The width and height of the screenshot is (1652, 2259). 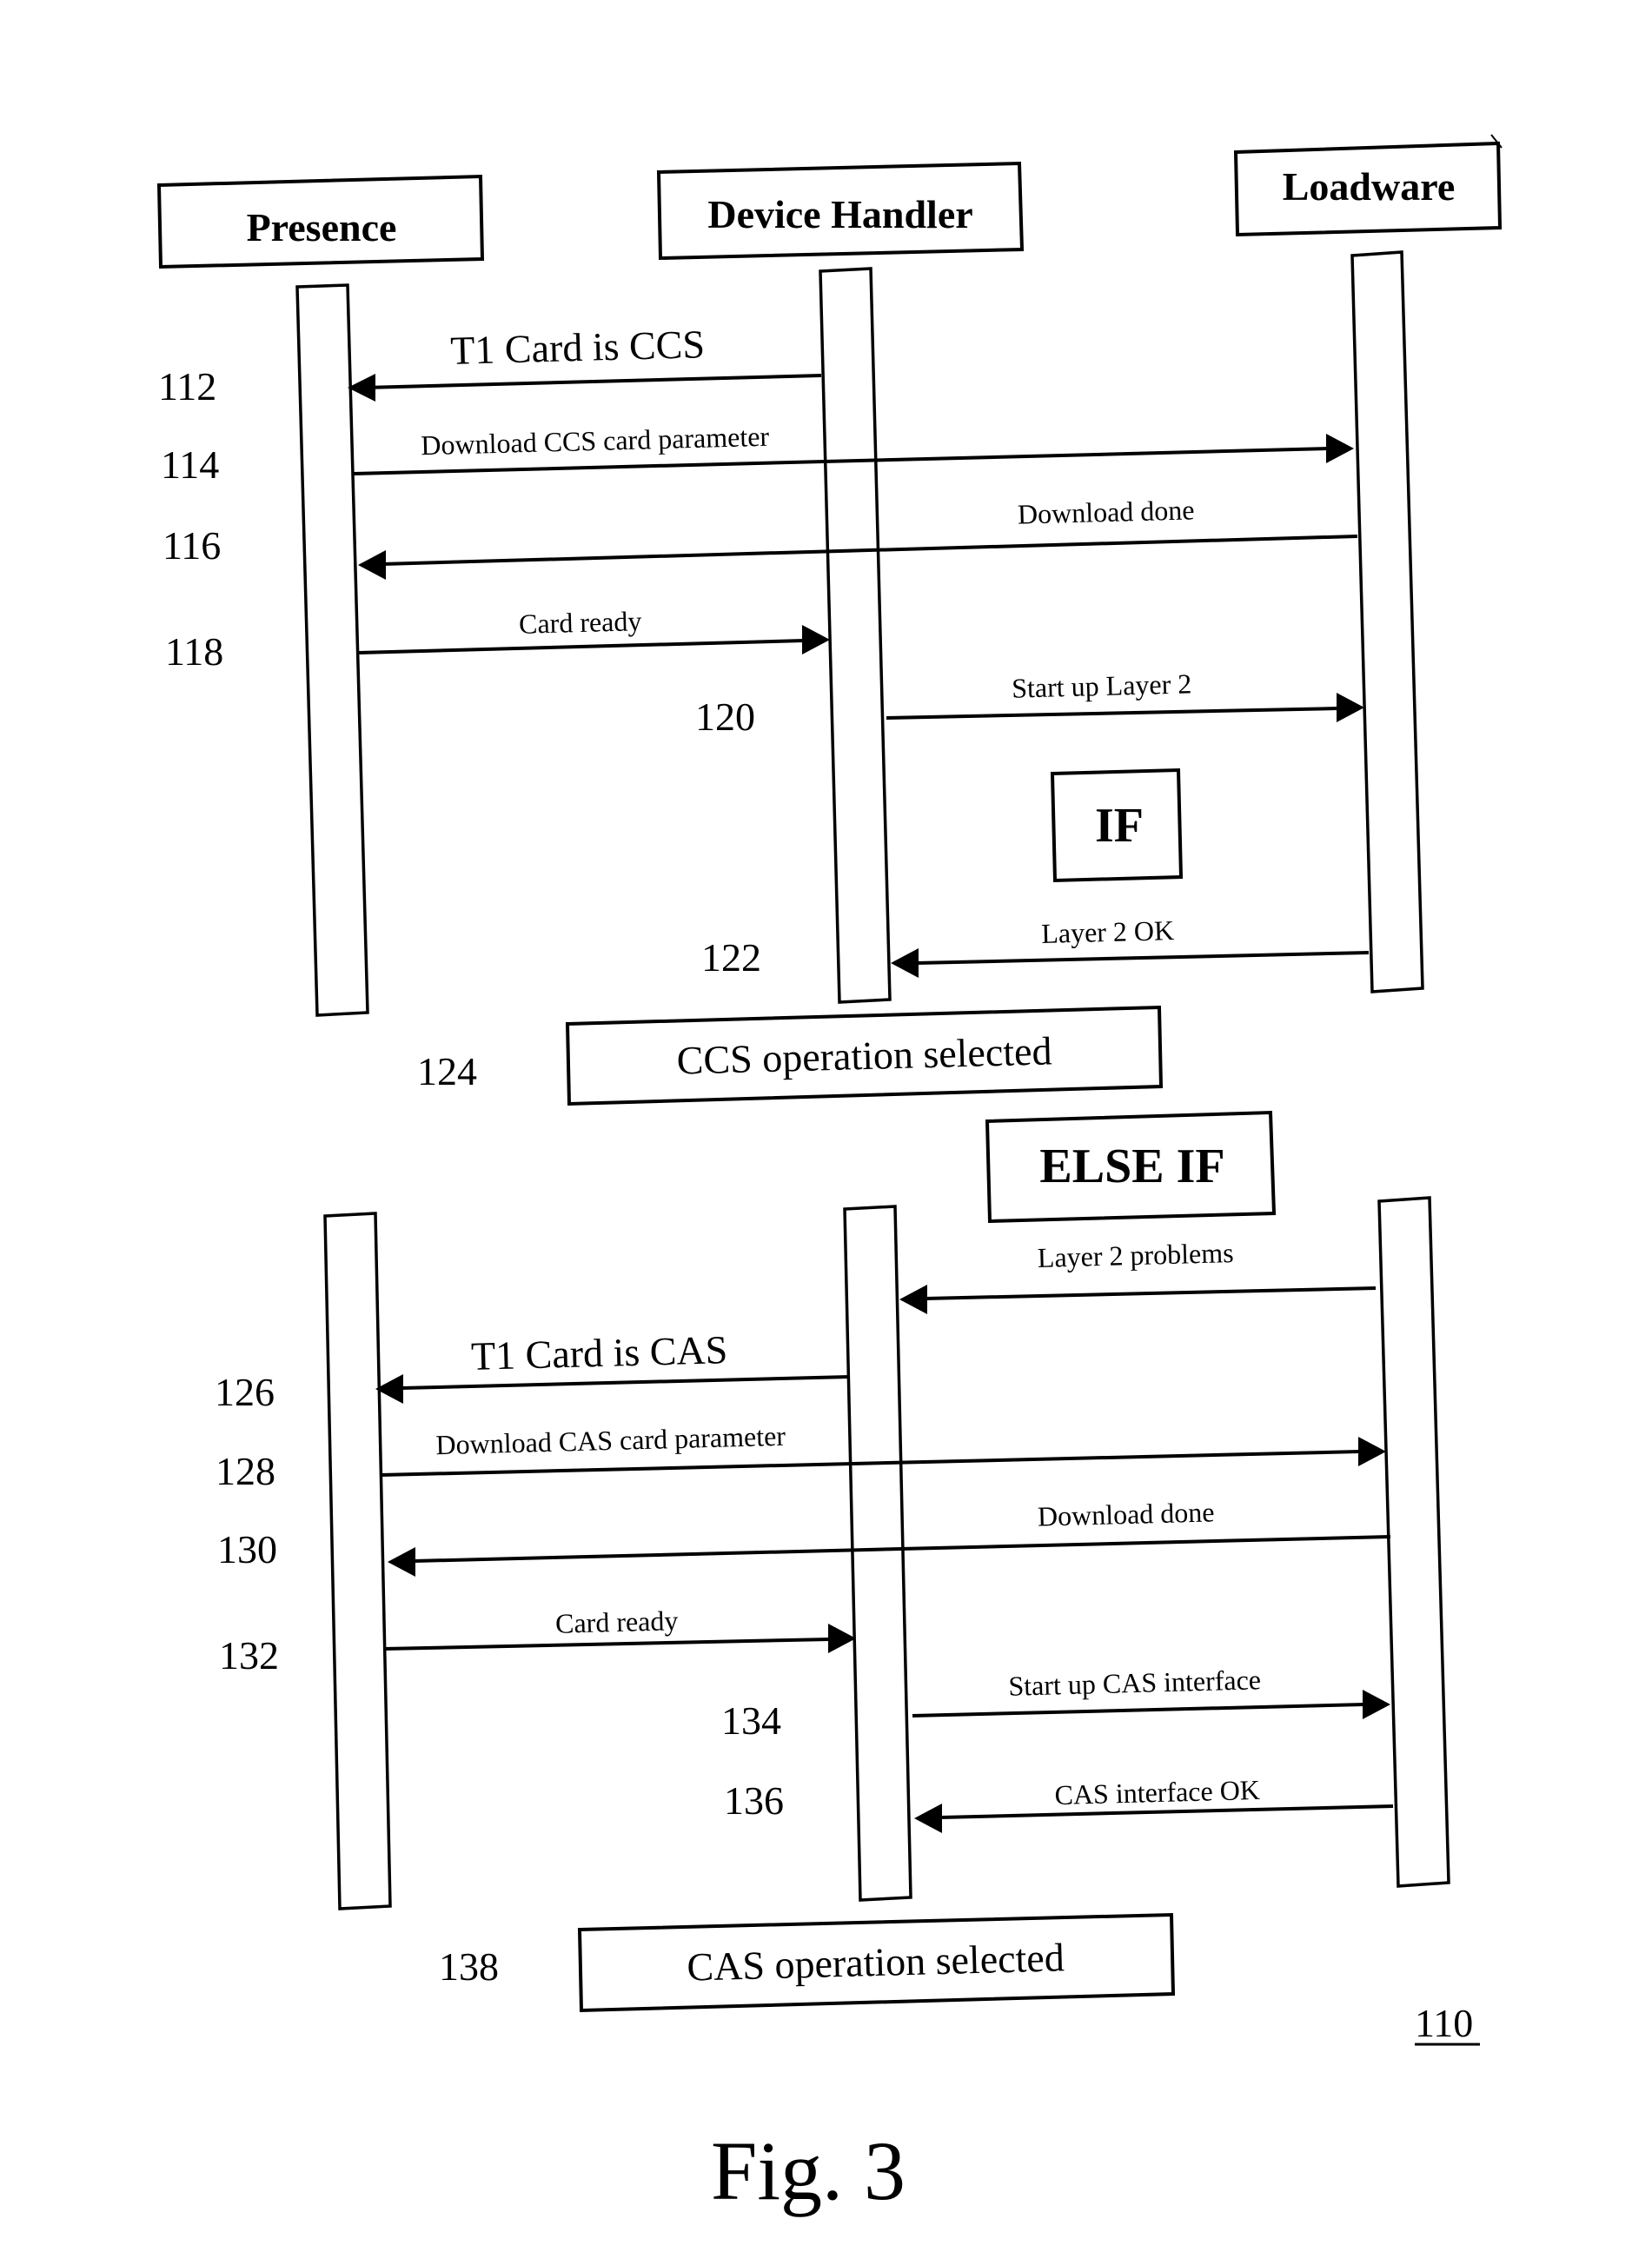 What do you see at coordinates (731, 957) in the screenshot?
I see `step-number: 122` at bounding box center [731, 957].